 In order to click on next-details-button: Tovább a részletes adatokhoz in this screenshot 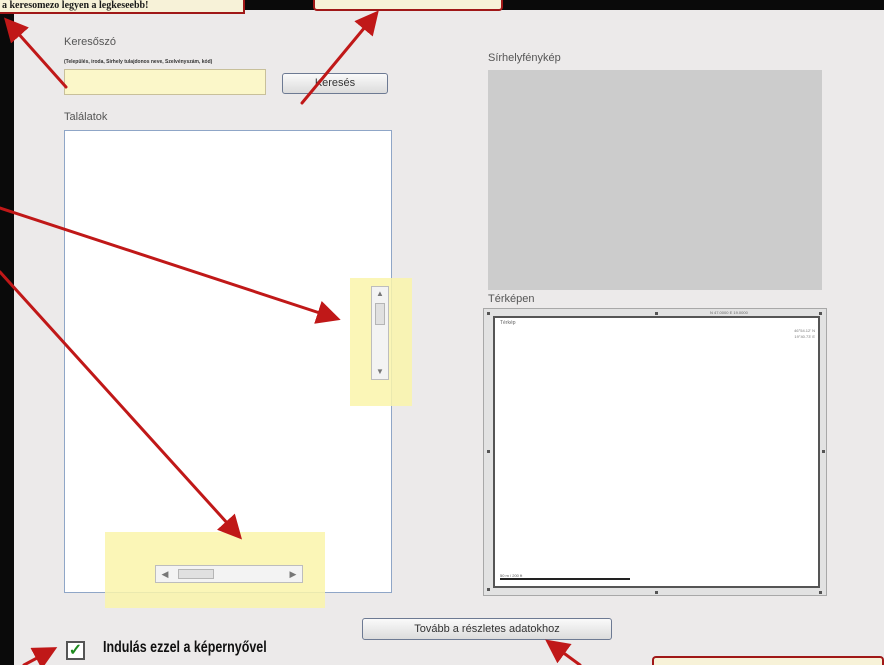, I will do `click(487, 629)`.